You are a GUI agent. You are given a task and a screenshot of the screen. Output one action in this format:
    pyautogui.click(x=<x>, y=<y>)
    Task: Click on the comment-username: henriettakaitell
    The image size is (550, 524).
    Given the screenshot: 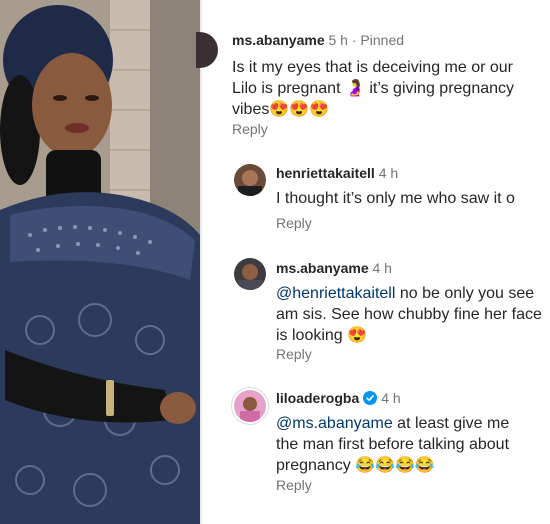 What is the action you would take?
    pyautogui.click(x=325, y=173)
    